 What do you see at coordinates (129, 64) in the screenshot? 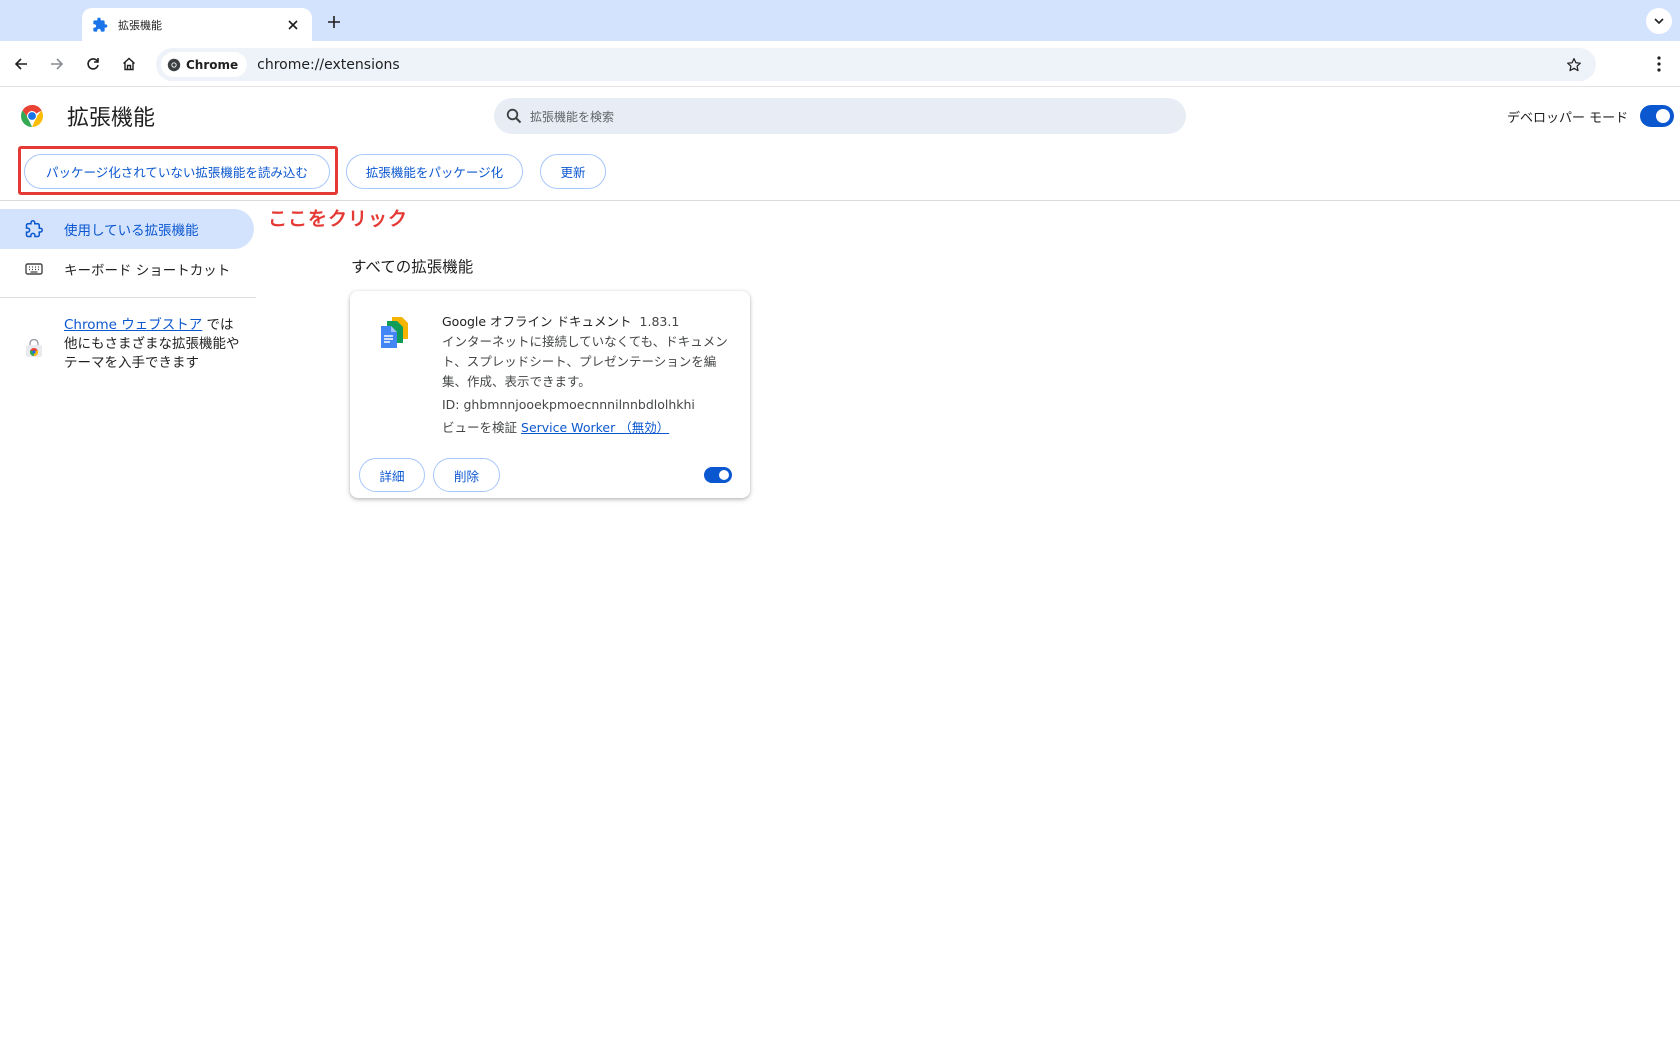
I see `home-icon` at bounding box center [129, 64].